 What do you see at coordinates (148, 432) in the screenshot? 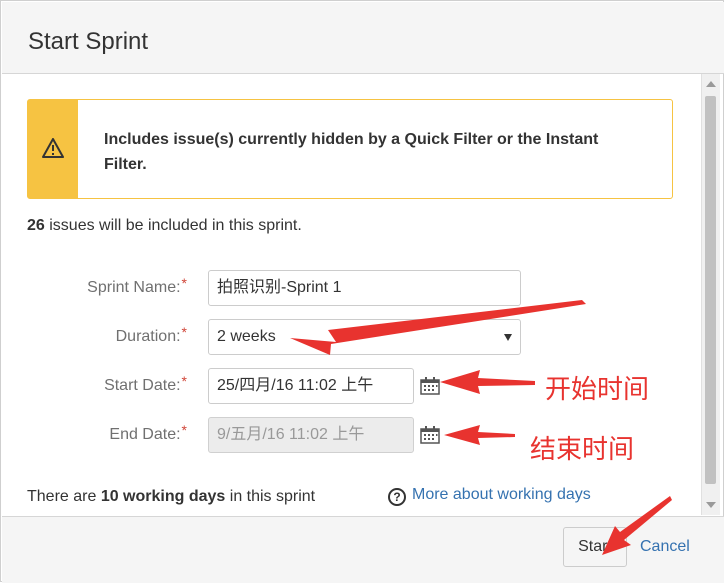
I see `end-date-label: End Date:*` at bounding box center [148, 432].